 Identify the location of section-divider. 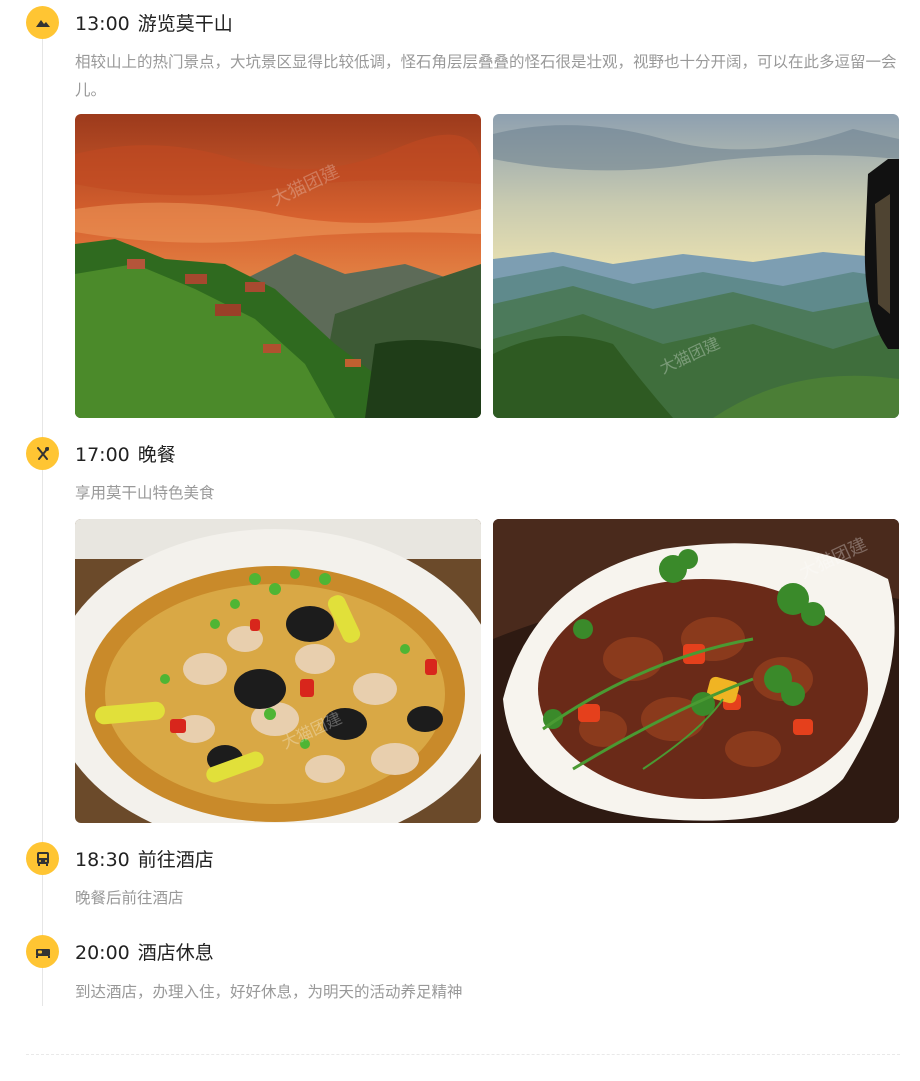
(463, 1054).